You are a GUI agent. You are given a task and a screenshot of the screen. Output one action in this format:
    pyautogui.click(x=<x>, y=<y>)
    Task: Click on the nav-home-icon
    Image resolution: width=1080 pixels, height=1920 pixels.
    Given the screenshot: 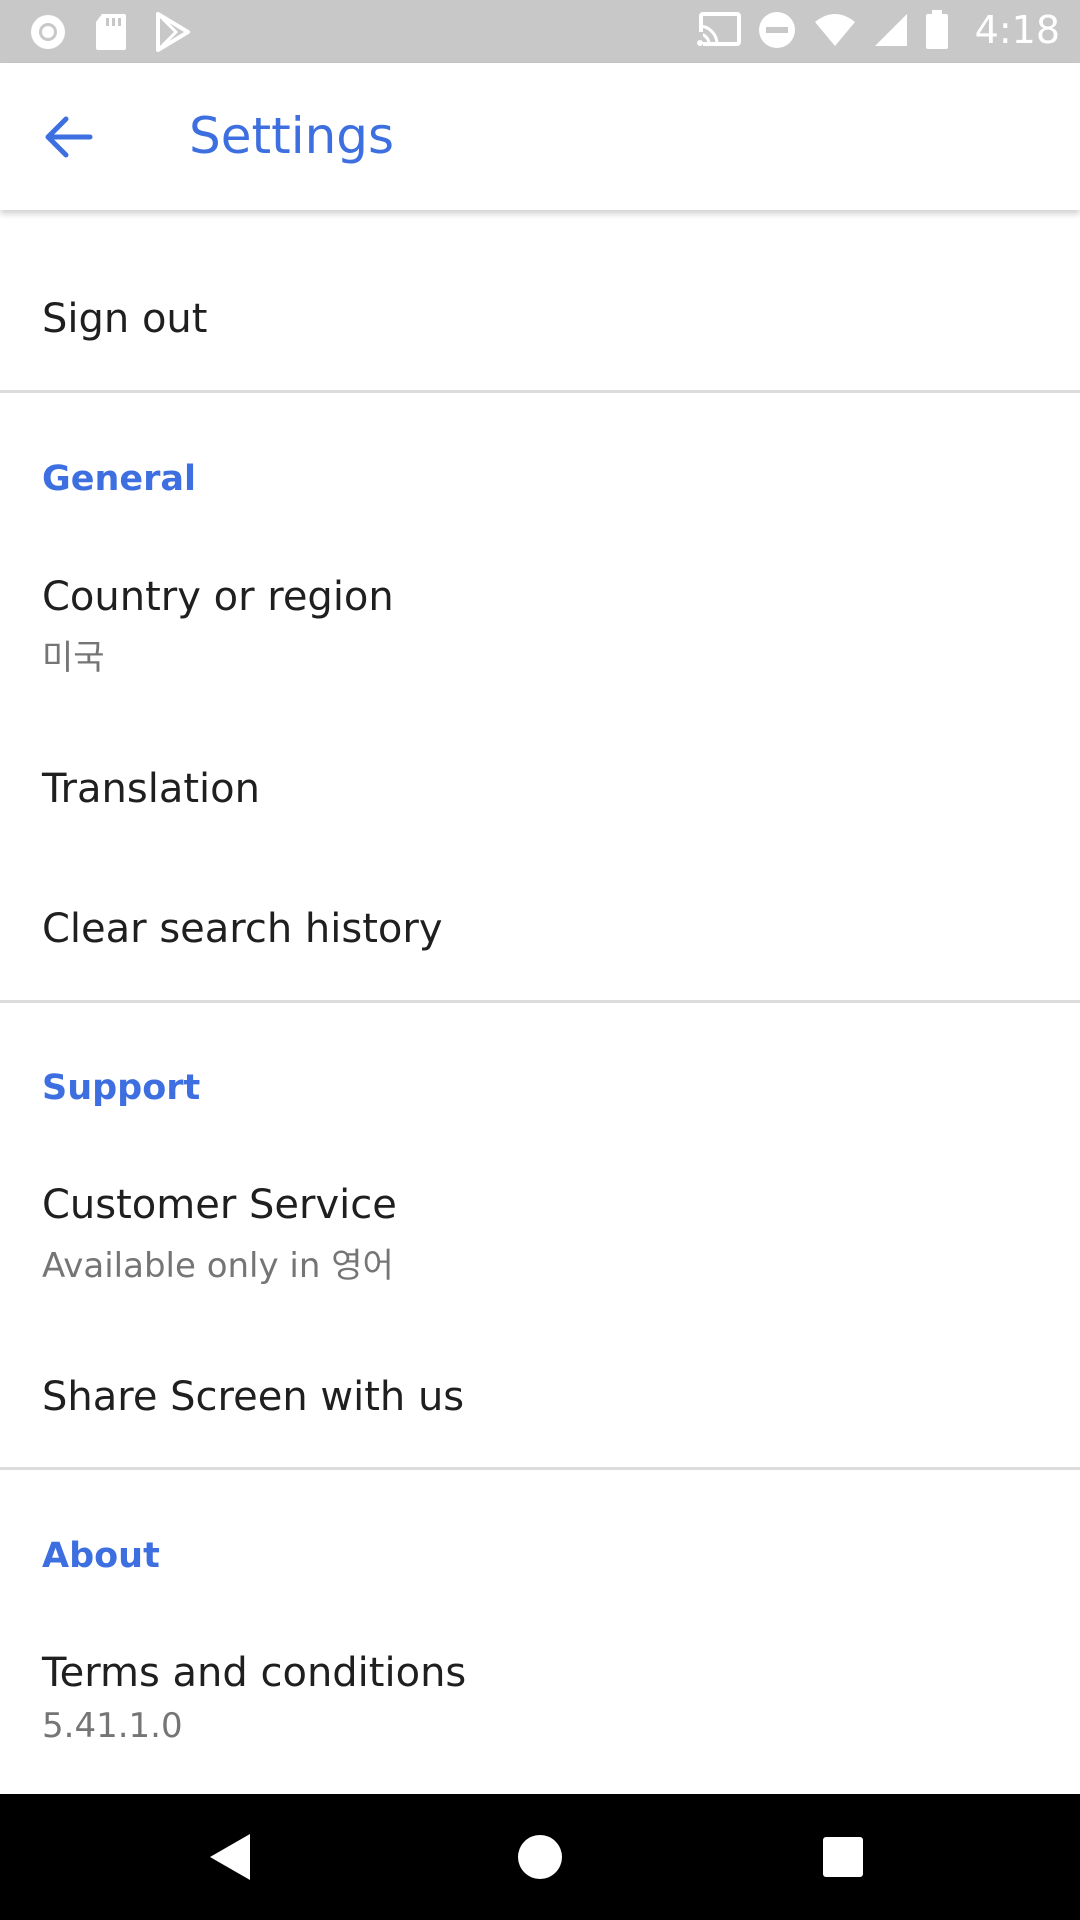 What is the action you would take?
    pyautogui.click(x=540, y=1857)
    